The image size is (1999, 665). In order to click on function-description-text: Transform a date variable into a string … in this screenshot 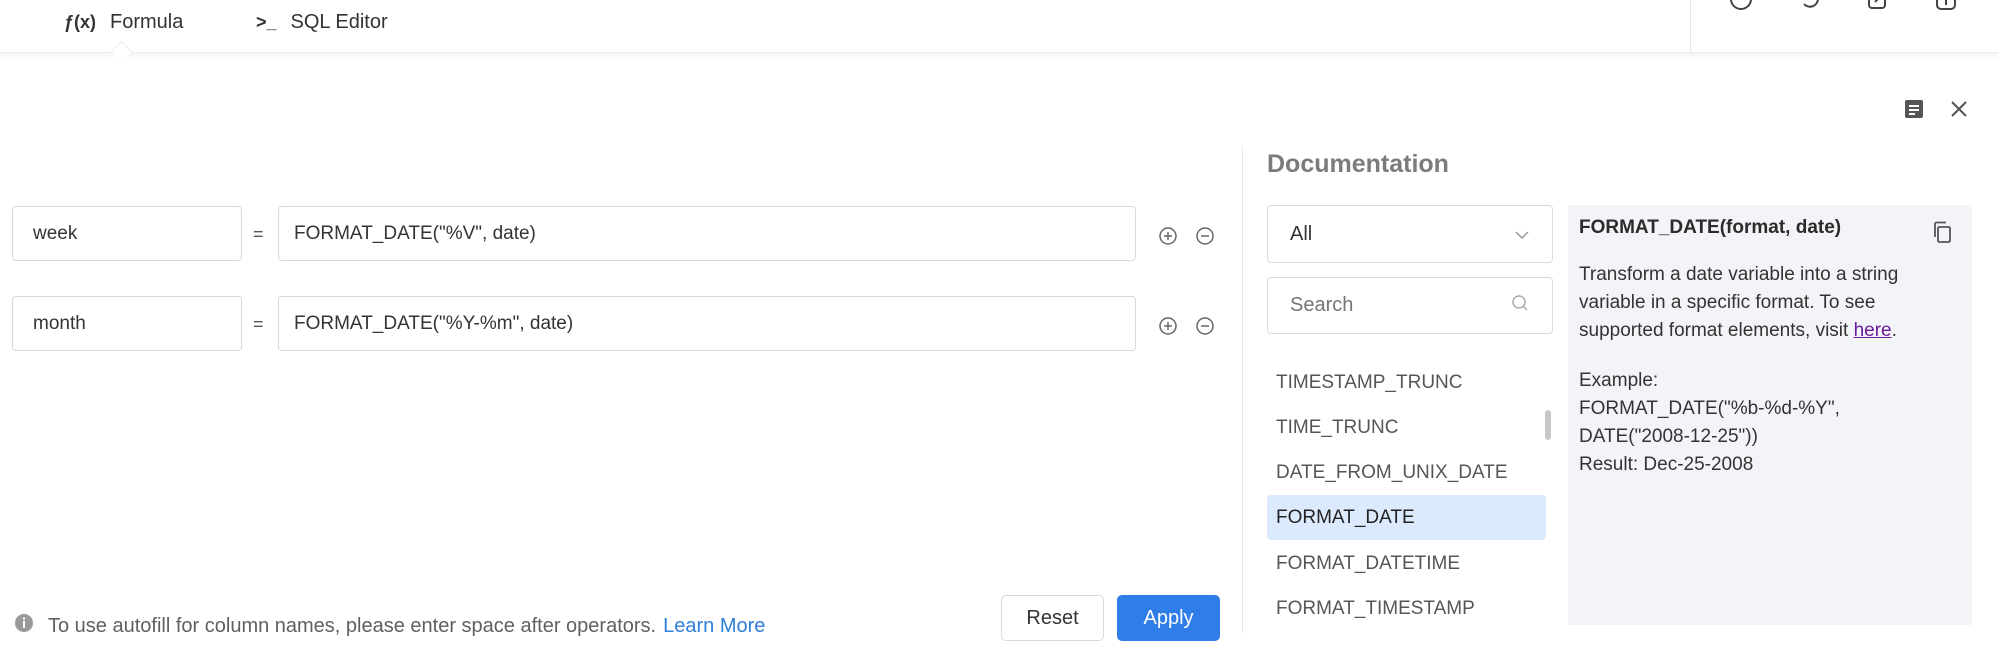, I will do `click(1739, 302)`.